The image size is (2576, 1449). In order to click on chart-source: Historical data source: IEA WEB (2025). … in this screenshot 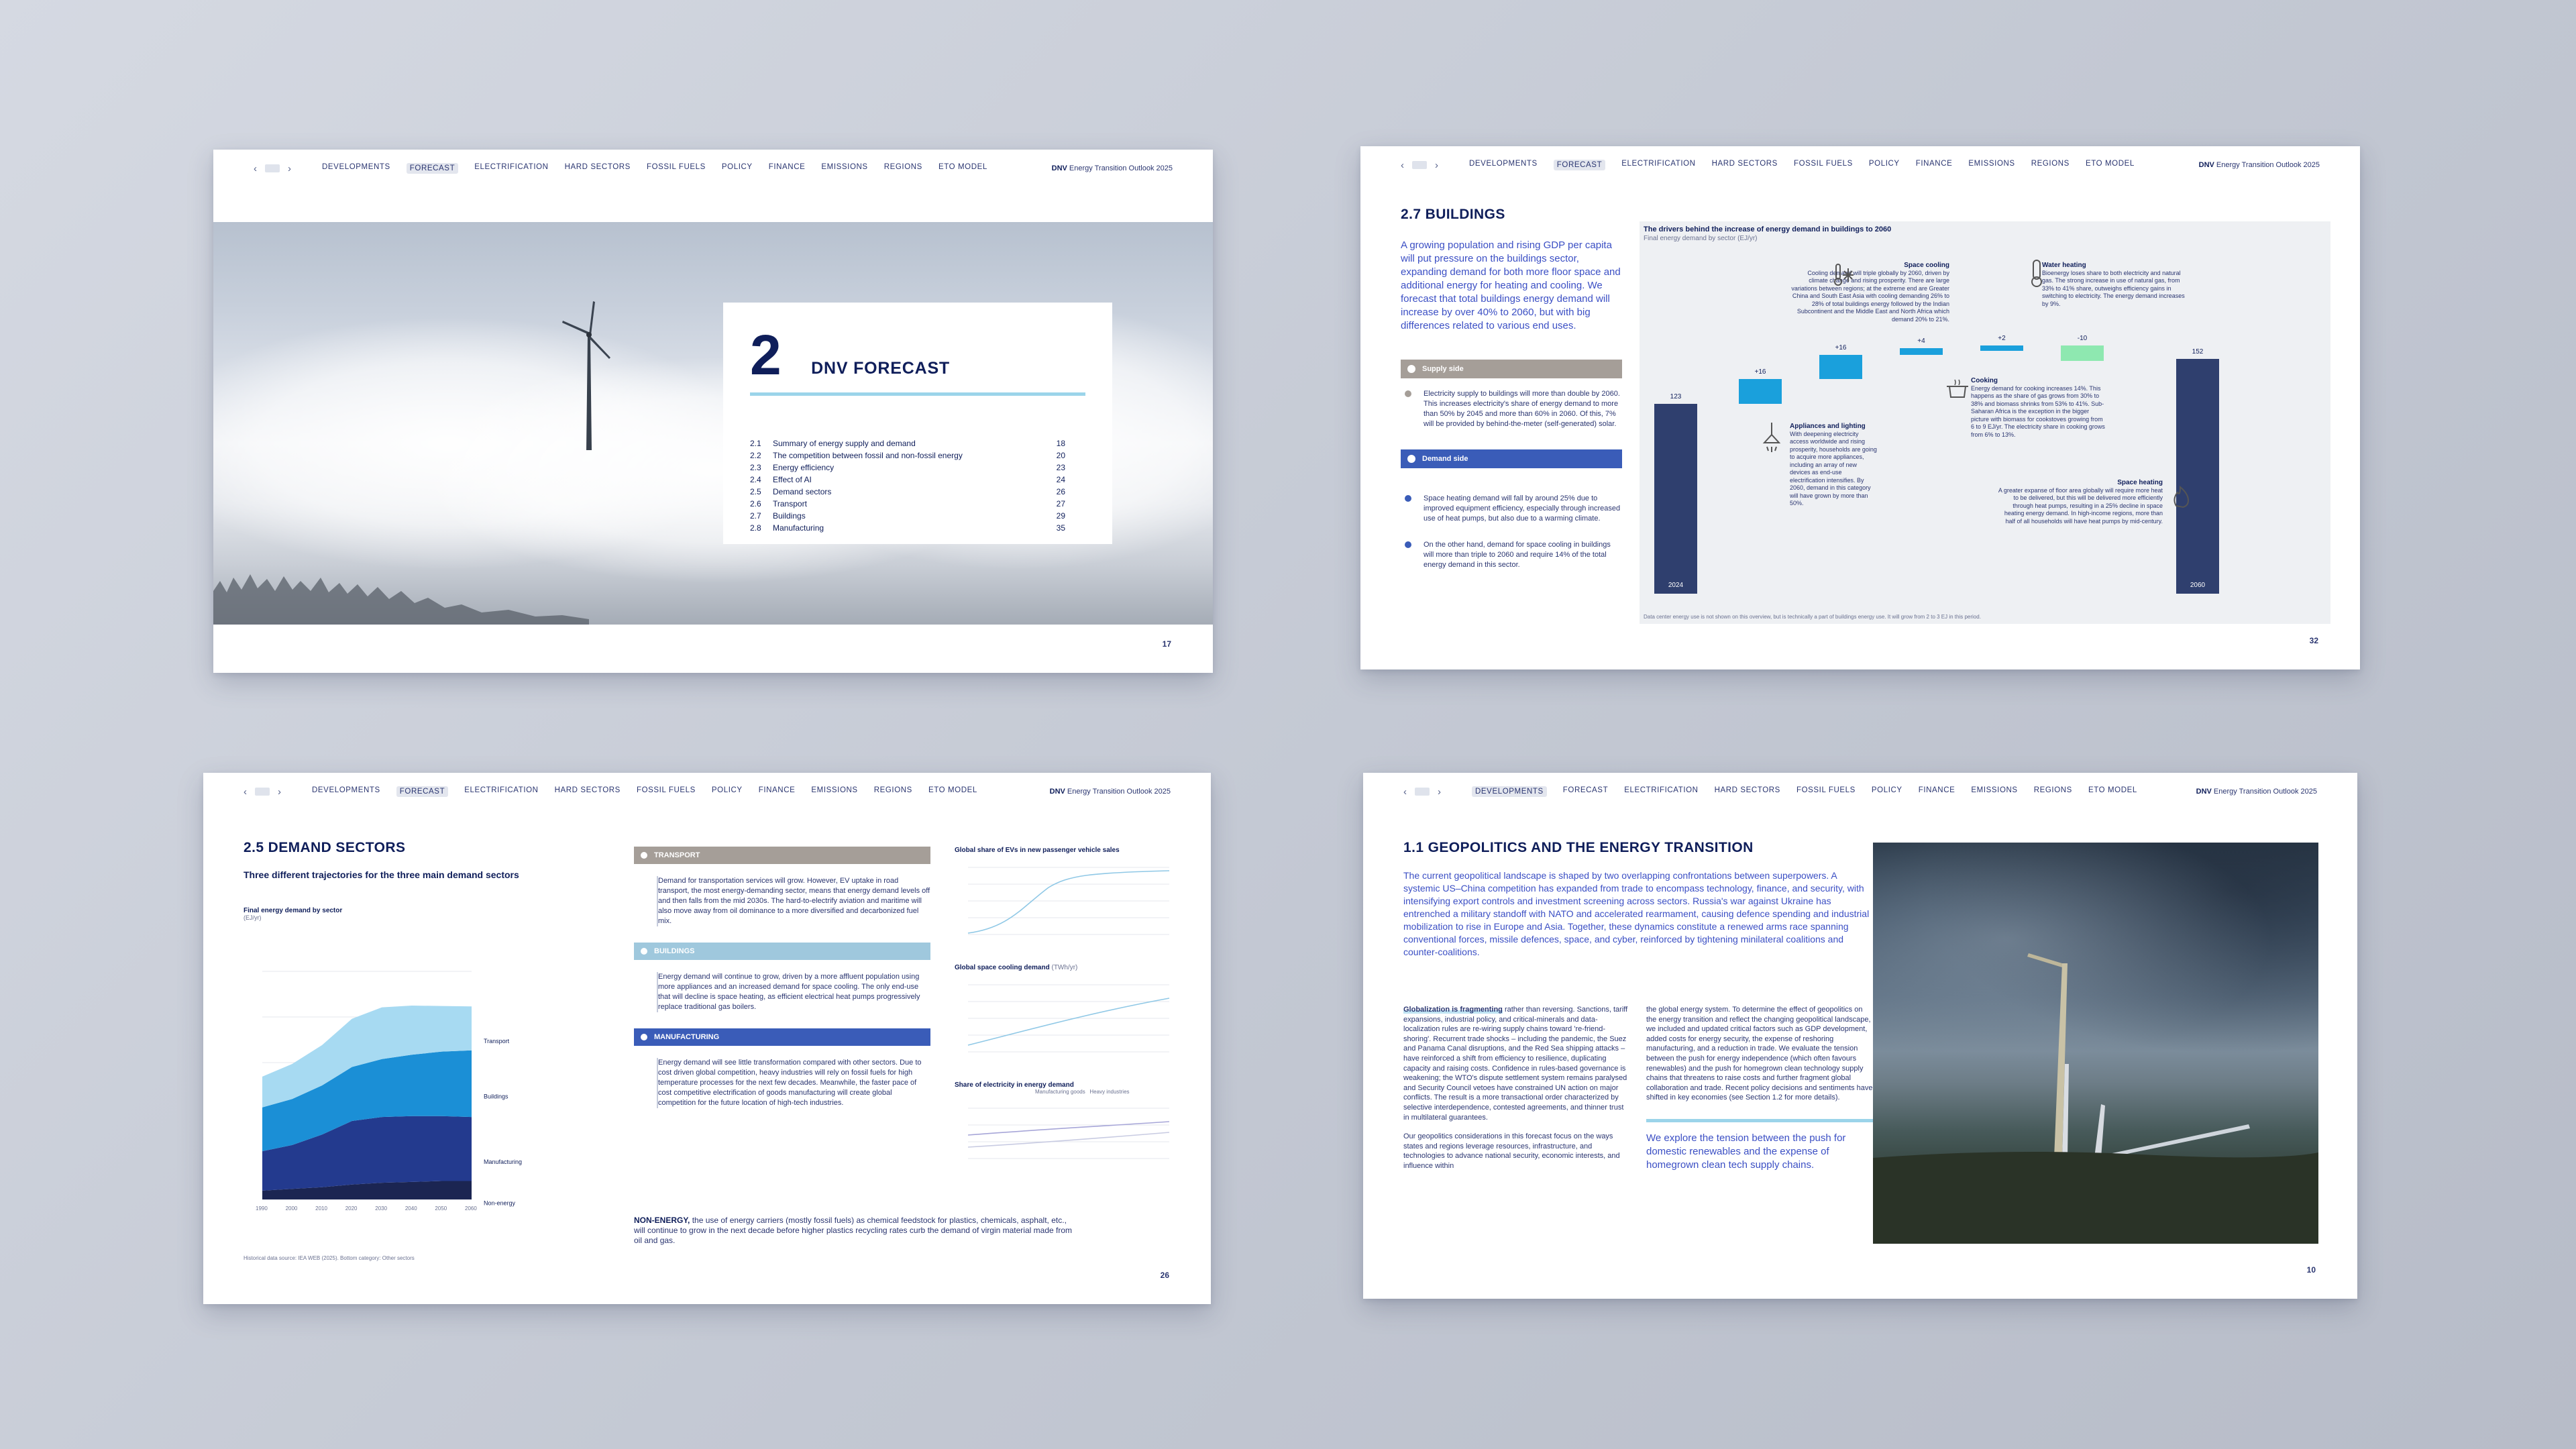, I will do `click(329, 1258)`.